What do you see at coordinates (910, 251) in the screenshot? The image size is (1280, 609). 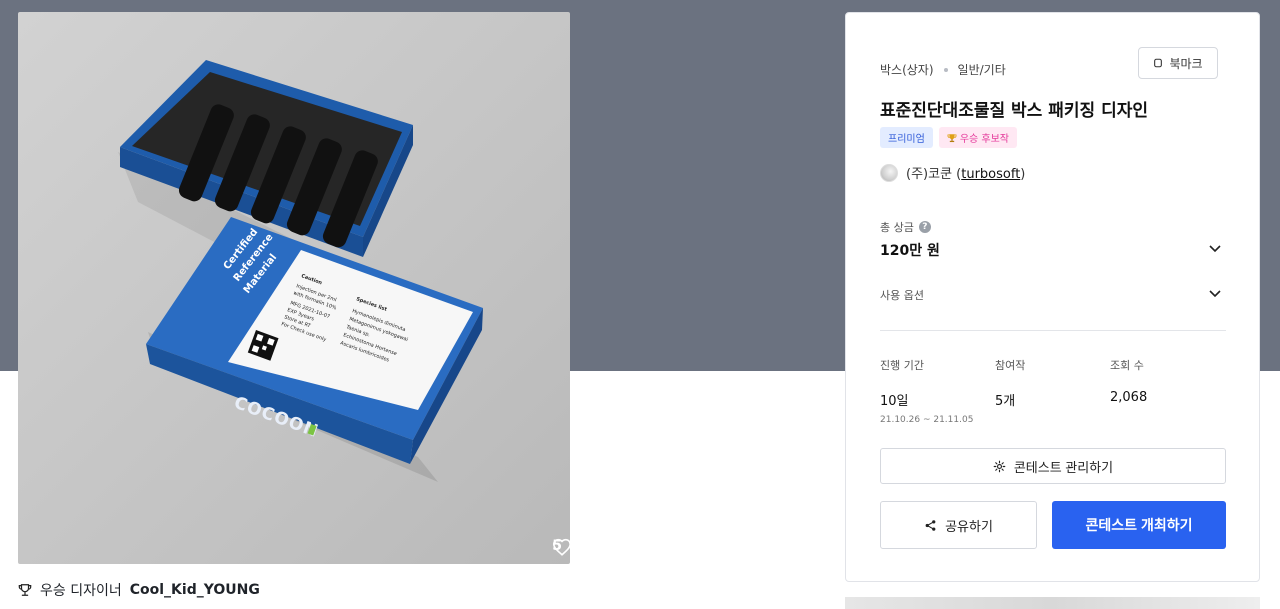 I see `prize-value: 120만 원` at bounding box center [910, 251].